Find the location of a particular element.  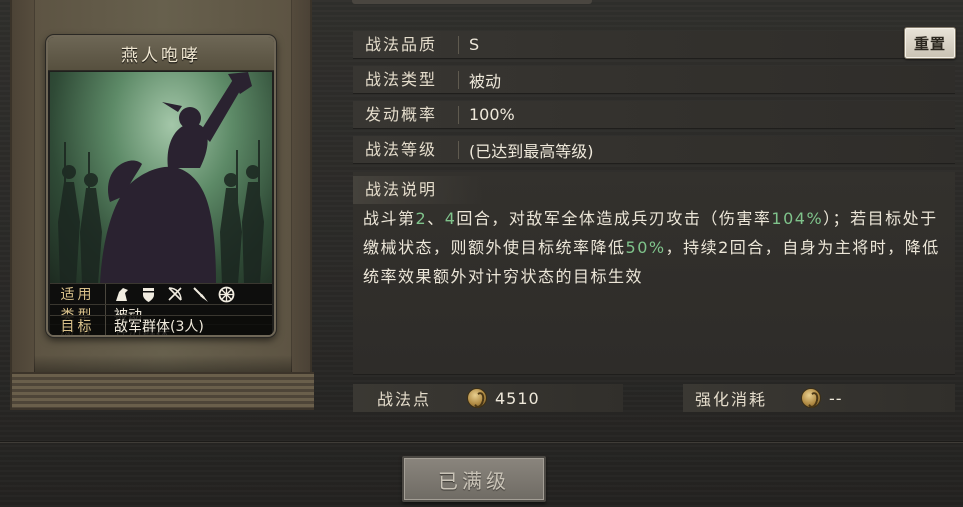

wheel-icon is located at coordinates (226, 294).